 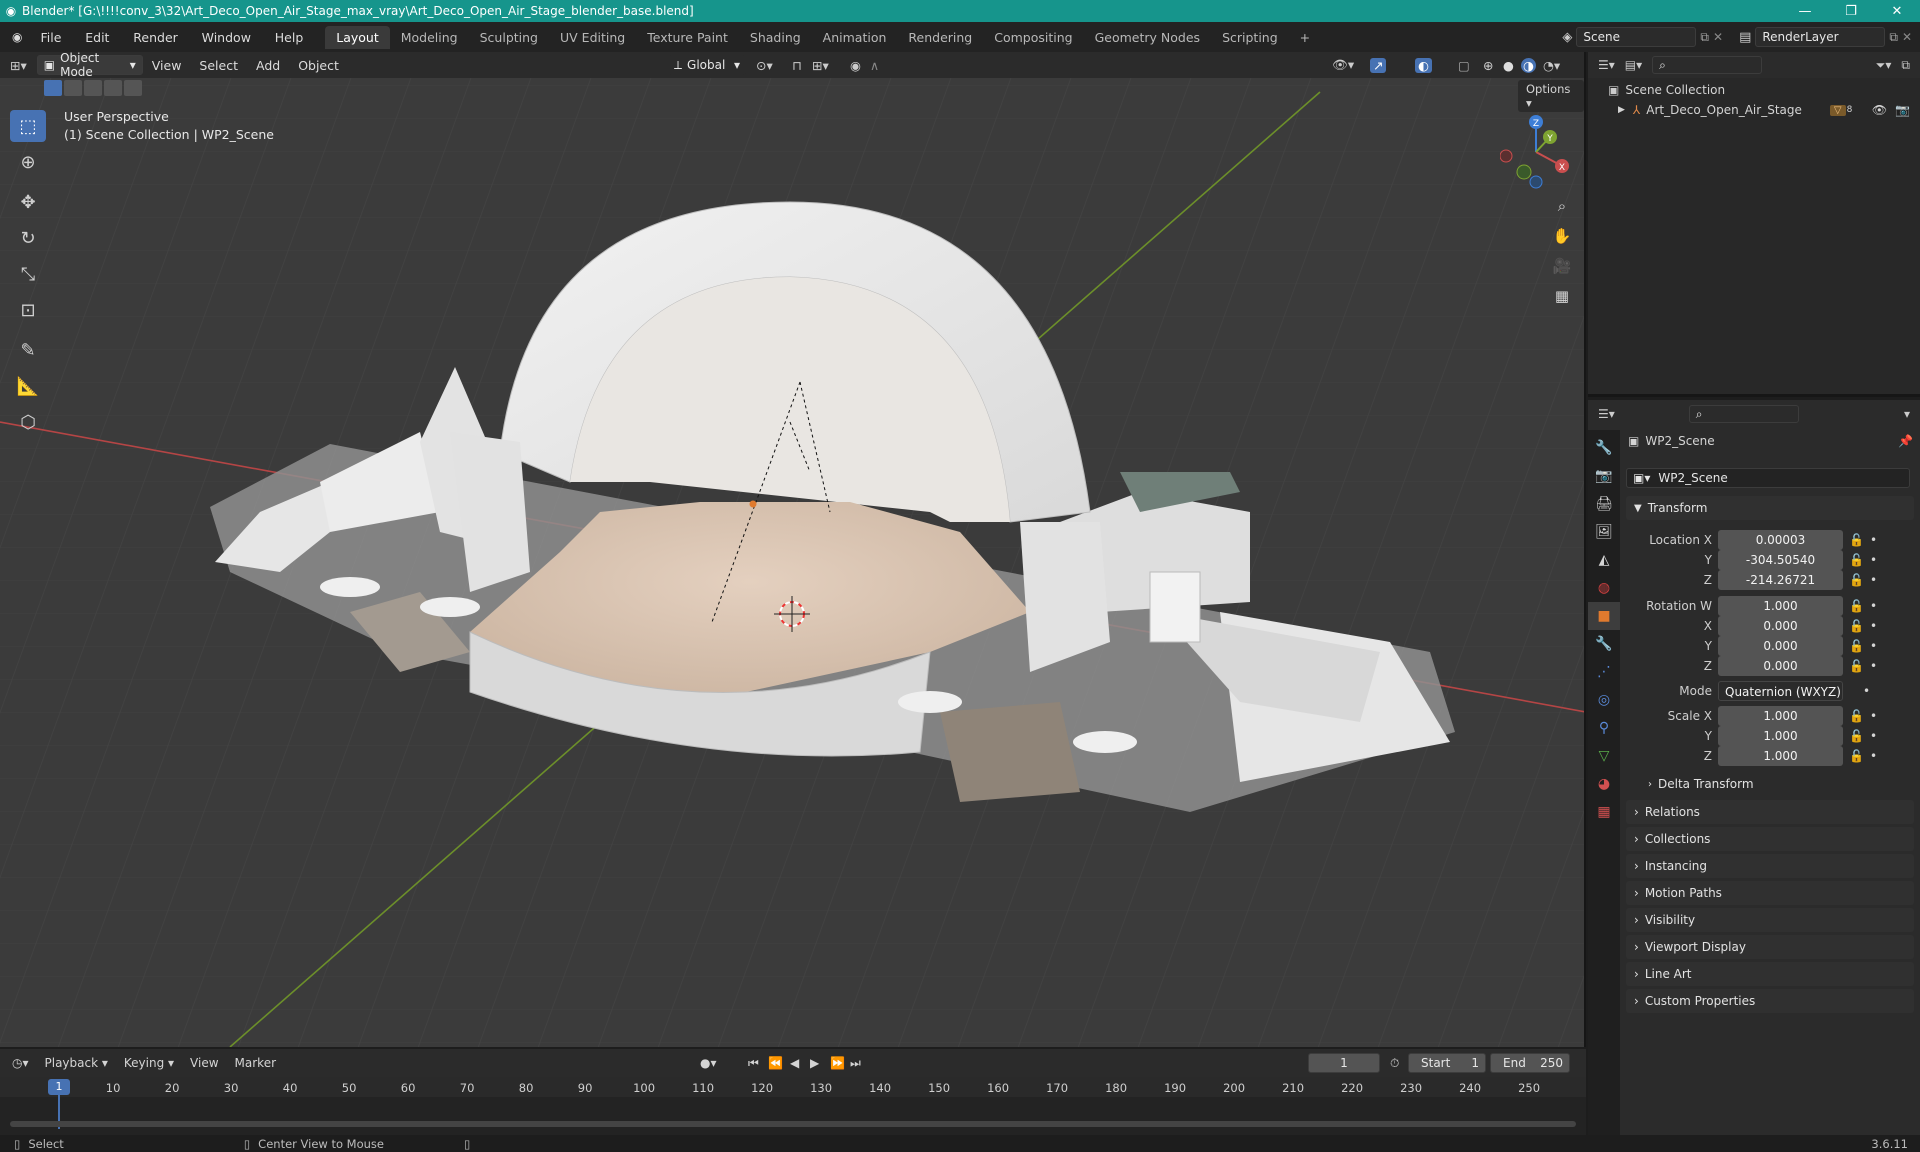 What do you see at coordinates (149, 1063) in the screenshot?
I see `timeline-menu-keying: Keying ▾` at bounding box center [149, 1063].